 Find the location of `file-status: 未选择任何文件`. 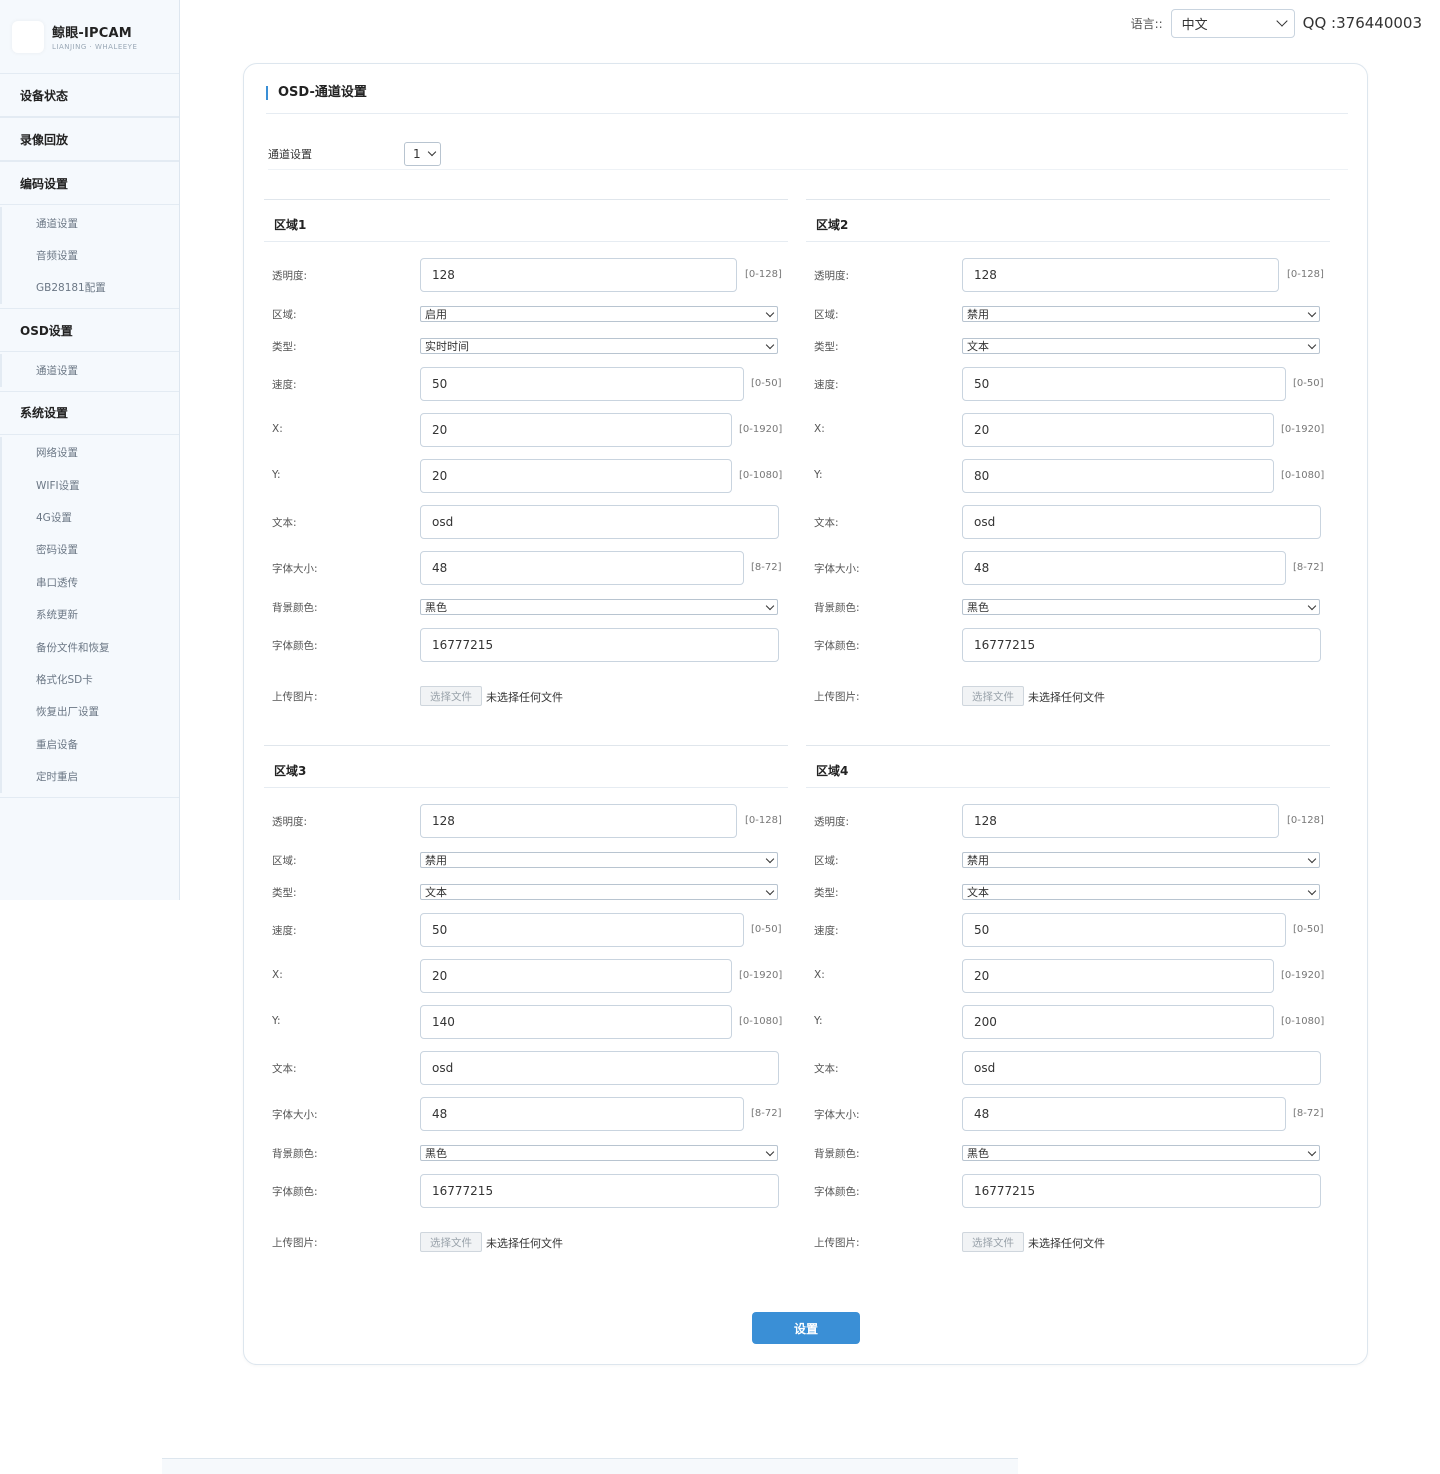

file-status: 未选择任何文件 is located at coordinates (524, 697).